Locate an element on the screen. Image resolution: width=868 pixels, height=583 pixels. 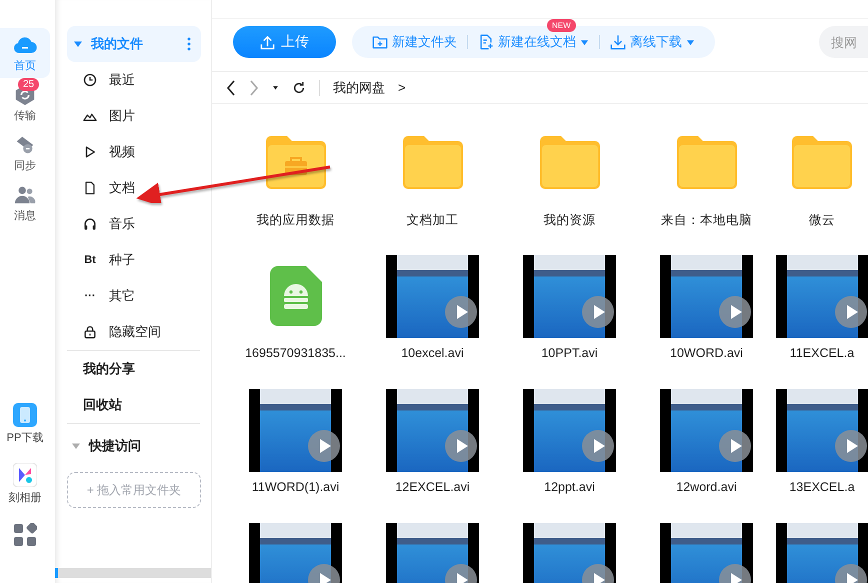
sidebar-item: 隐藏空间 is located at coordinates (135, 332).